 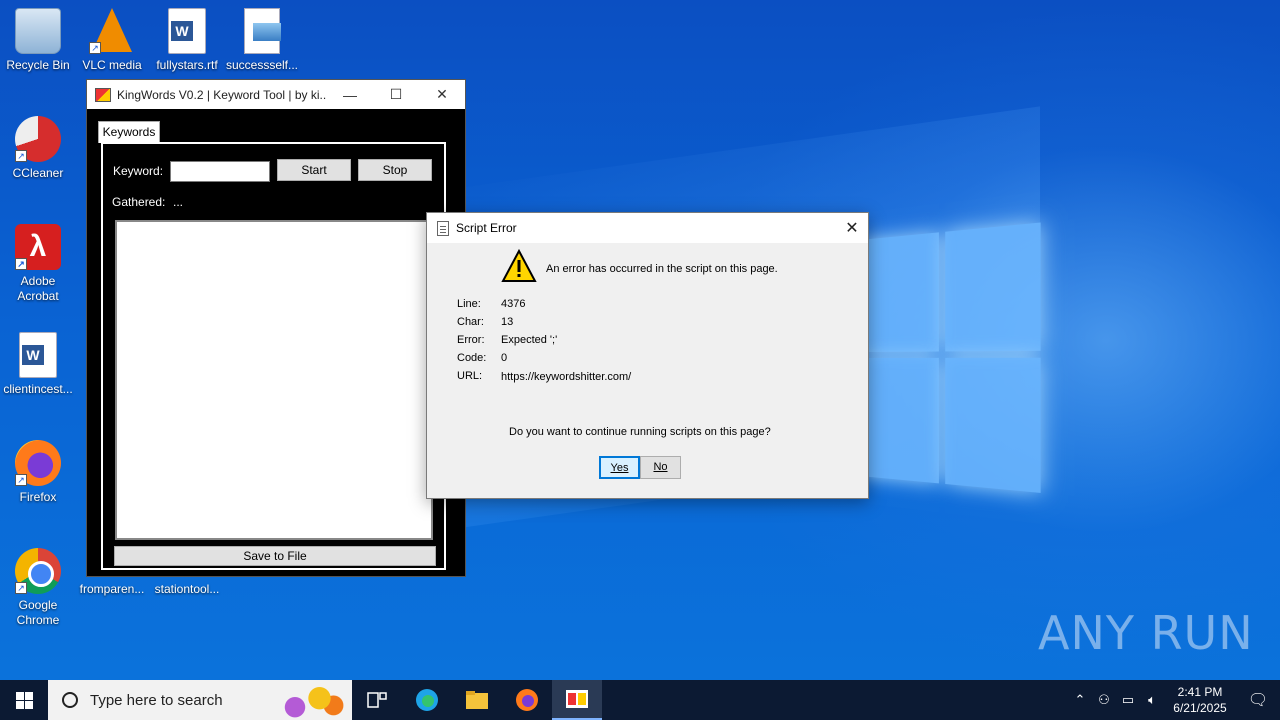 I want to click on desktop-icon-firefox: ↗ Firefox, so click(x=38, y=472).